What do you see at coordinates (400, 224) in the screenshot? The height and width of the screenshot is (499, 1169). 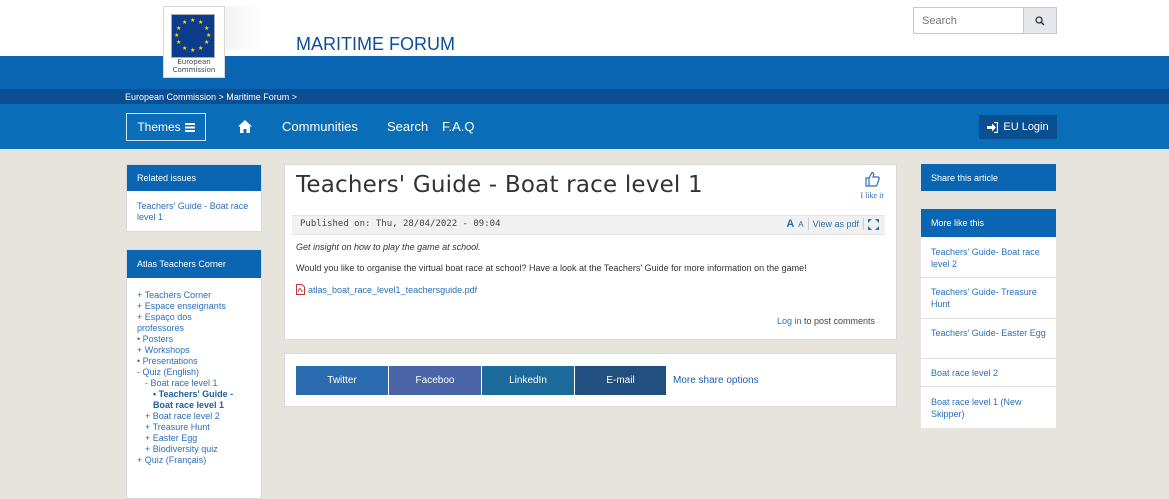 I see `published-date: Published on: Thu, 28/04/2022 - 09:04` at bounding box center [400, 224].